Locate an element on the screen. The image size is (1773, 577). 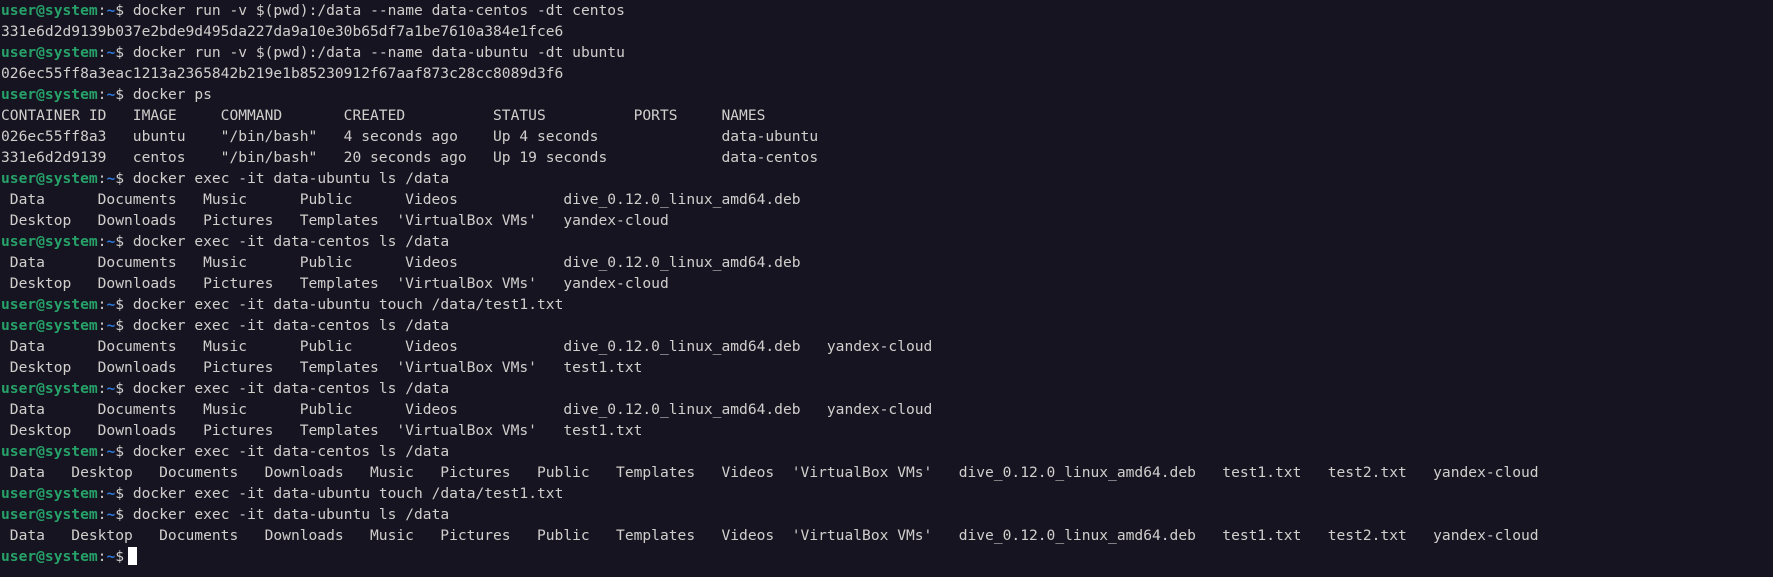
command-line: user@system:~$ docker ps is located at coordinates (887, 94).